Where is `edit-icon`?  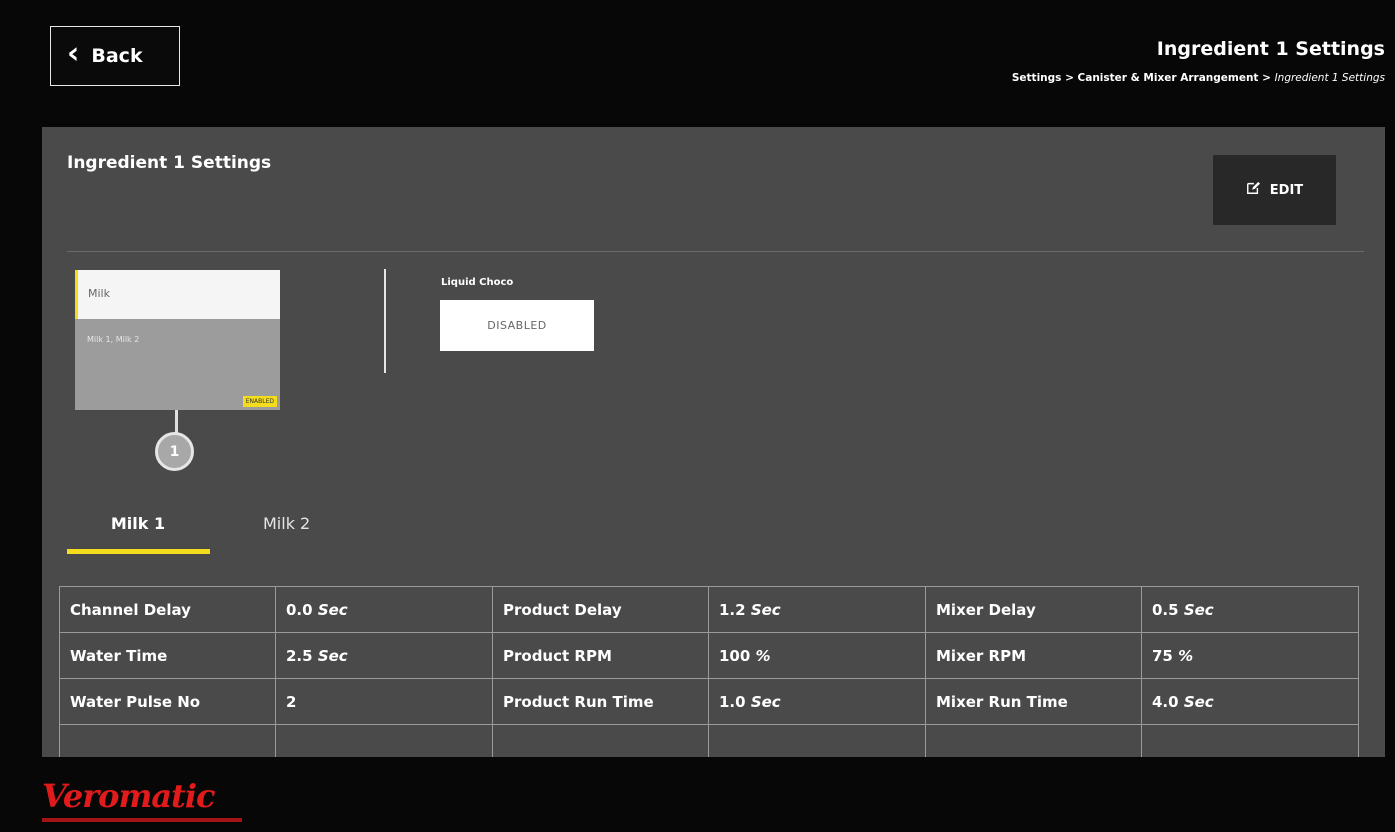
edit-icon is located at coordinates (1253, 190).